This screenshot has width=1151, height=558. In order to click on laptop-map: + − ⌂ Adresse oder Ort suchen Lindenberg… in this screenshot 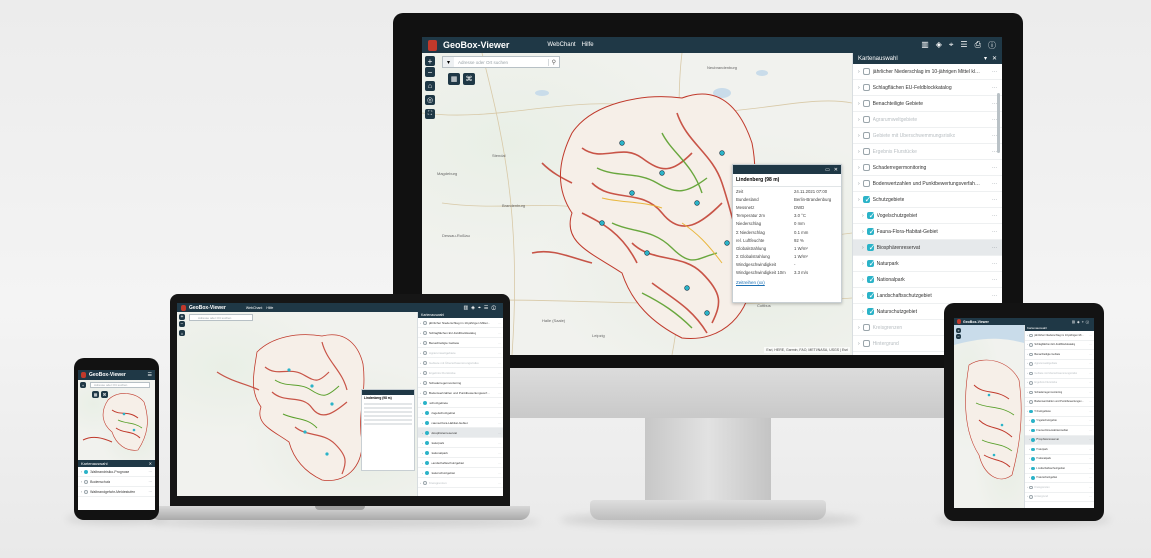, I will do `click(297, 404)`.